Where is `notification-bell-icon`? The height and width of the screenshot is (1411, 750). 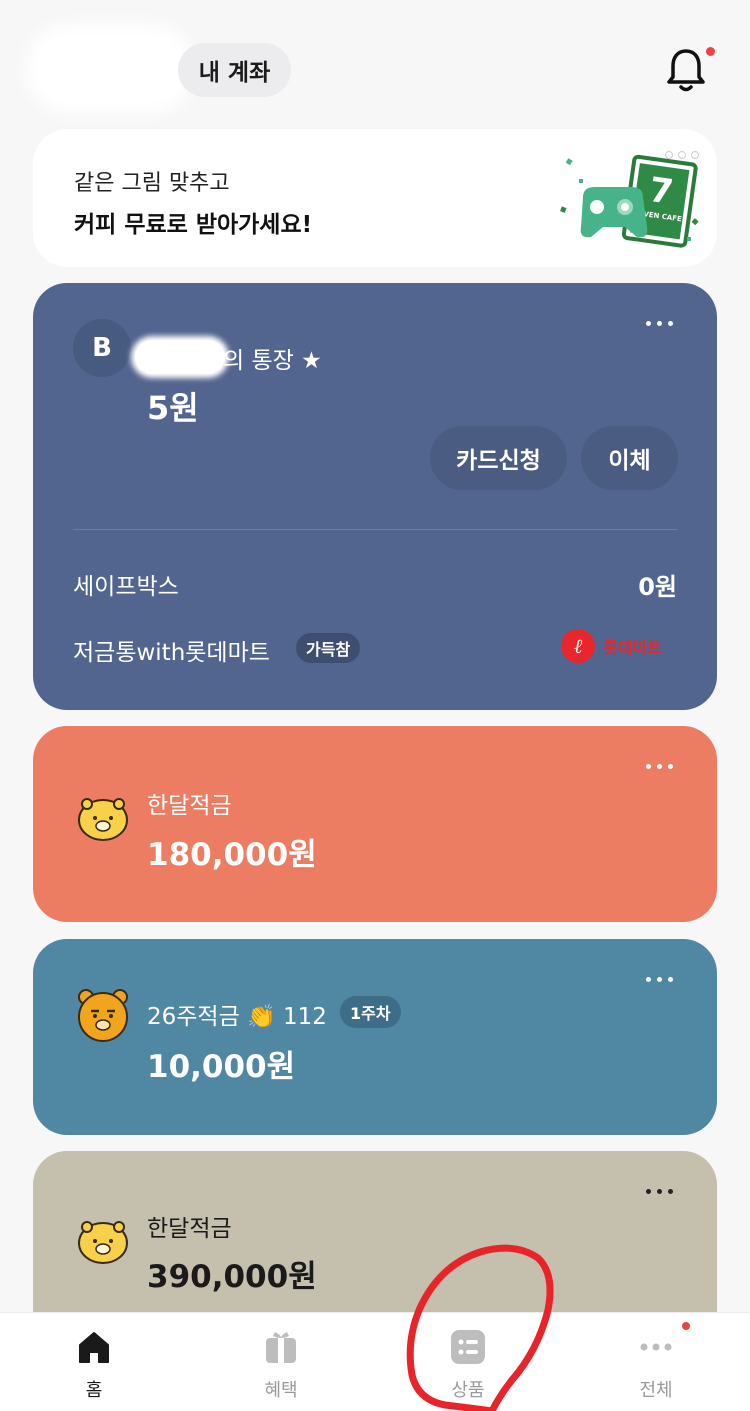 notification-bell-icon is located at coordinates (686, 70).